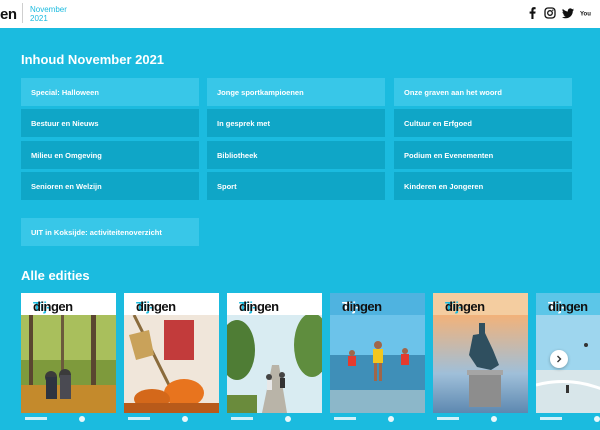 This screenshot has width=600, height=430. What do you see at coordinates (296, 123) in the screenshot?
I see `tile-in-gesprek-met: In gesprek met` at bounding box center [296, 123].